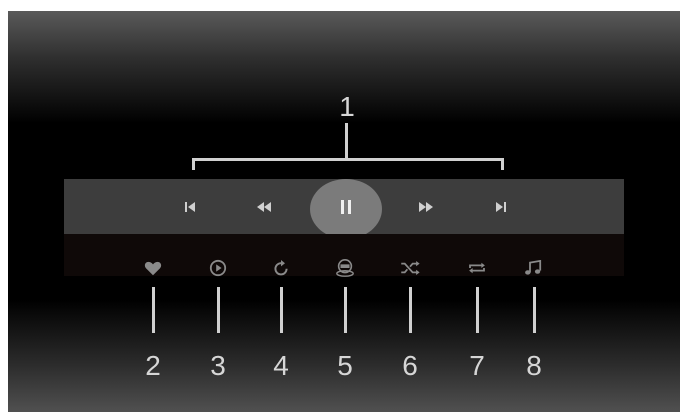  I want to click on skip-previous-icon, so click(190, 207).